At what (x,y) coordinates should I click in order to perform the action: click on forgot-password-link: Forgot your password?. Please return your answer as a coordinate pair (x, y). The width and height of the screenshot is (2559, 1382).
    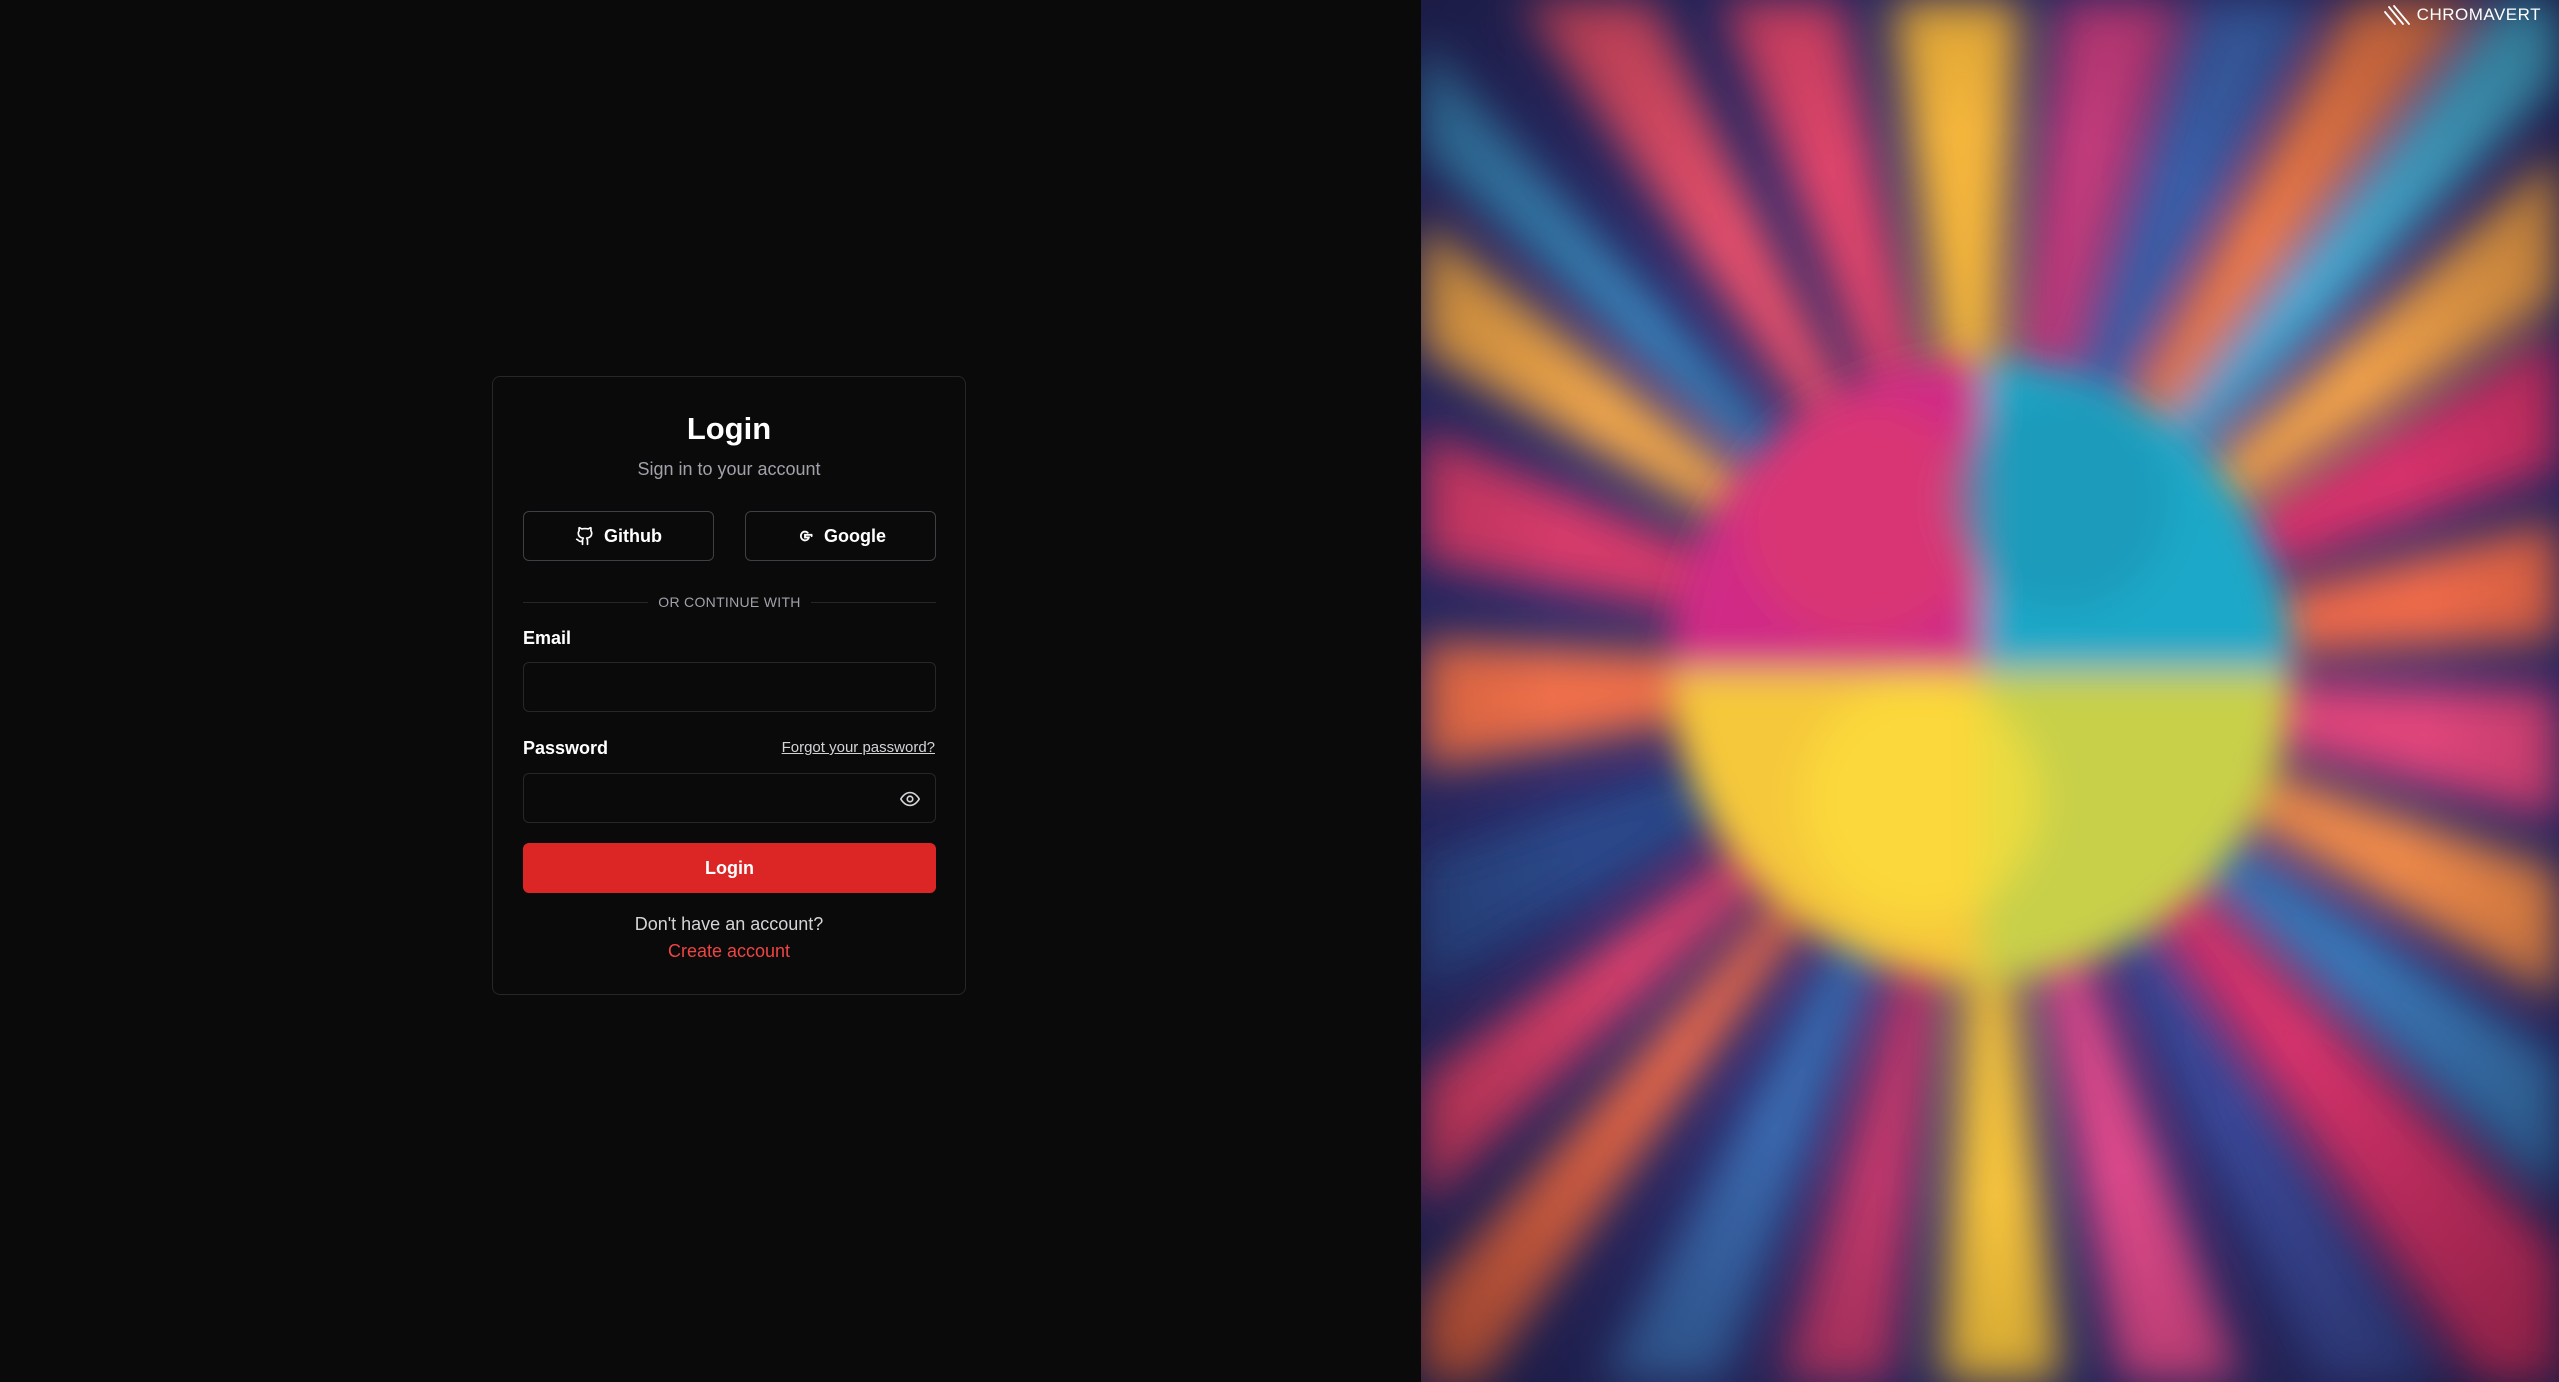
    Looking at the image, I should click on (858, 747).